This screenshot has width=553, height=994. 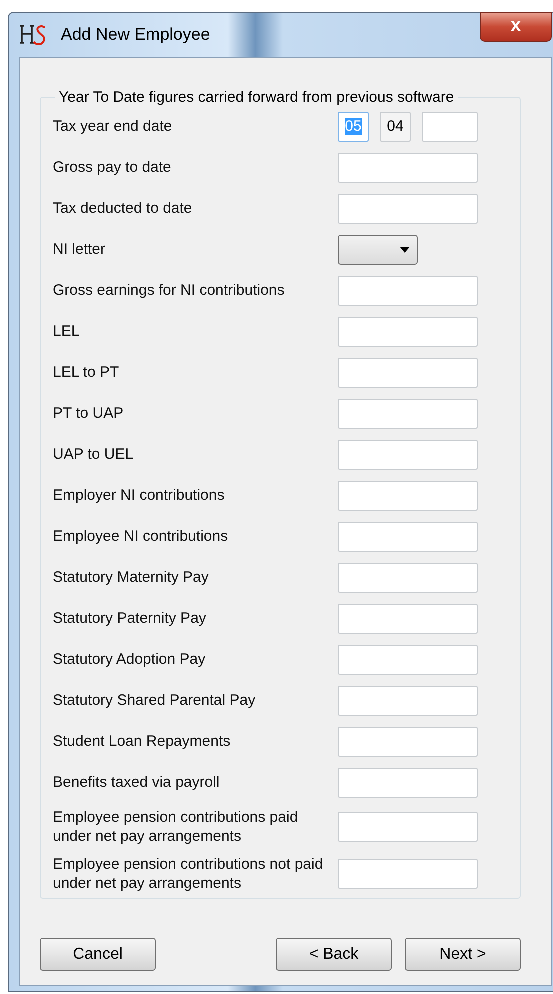 What do you see at coordinates (94, 454) in the screenshot?
I see `field-label: UAP to UEL` at bounding box center [94, 454].